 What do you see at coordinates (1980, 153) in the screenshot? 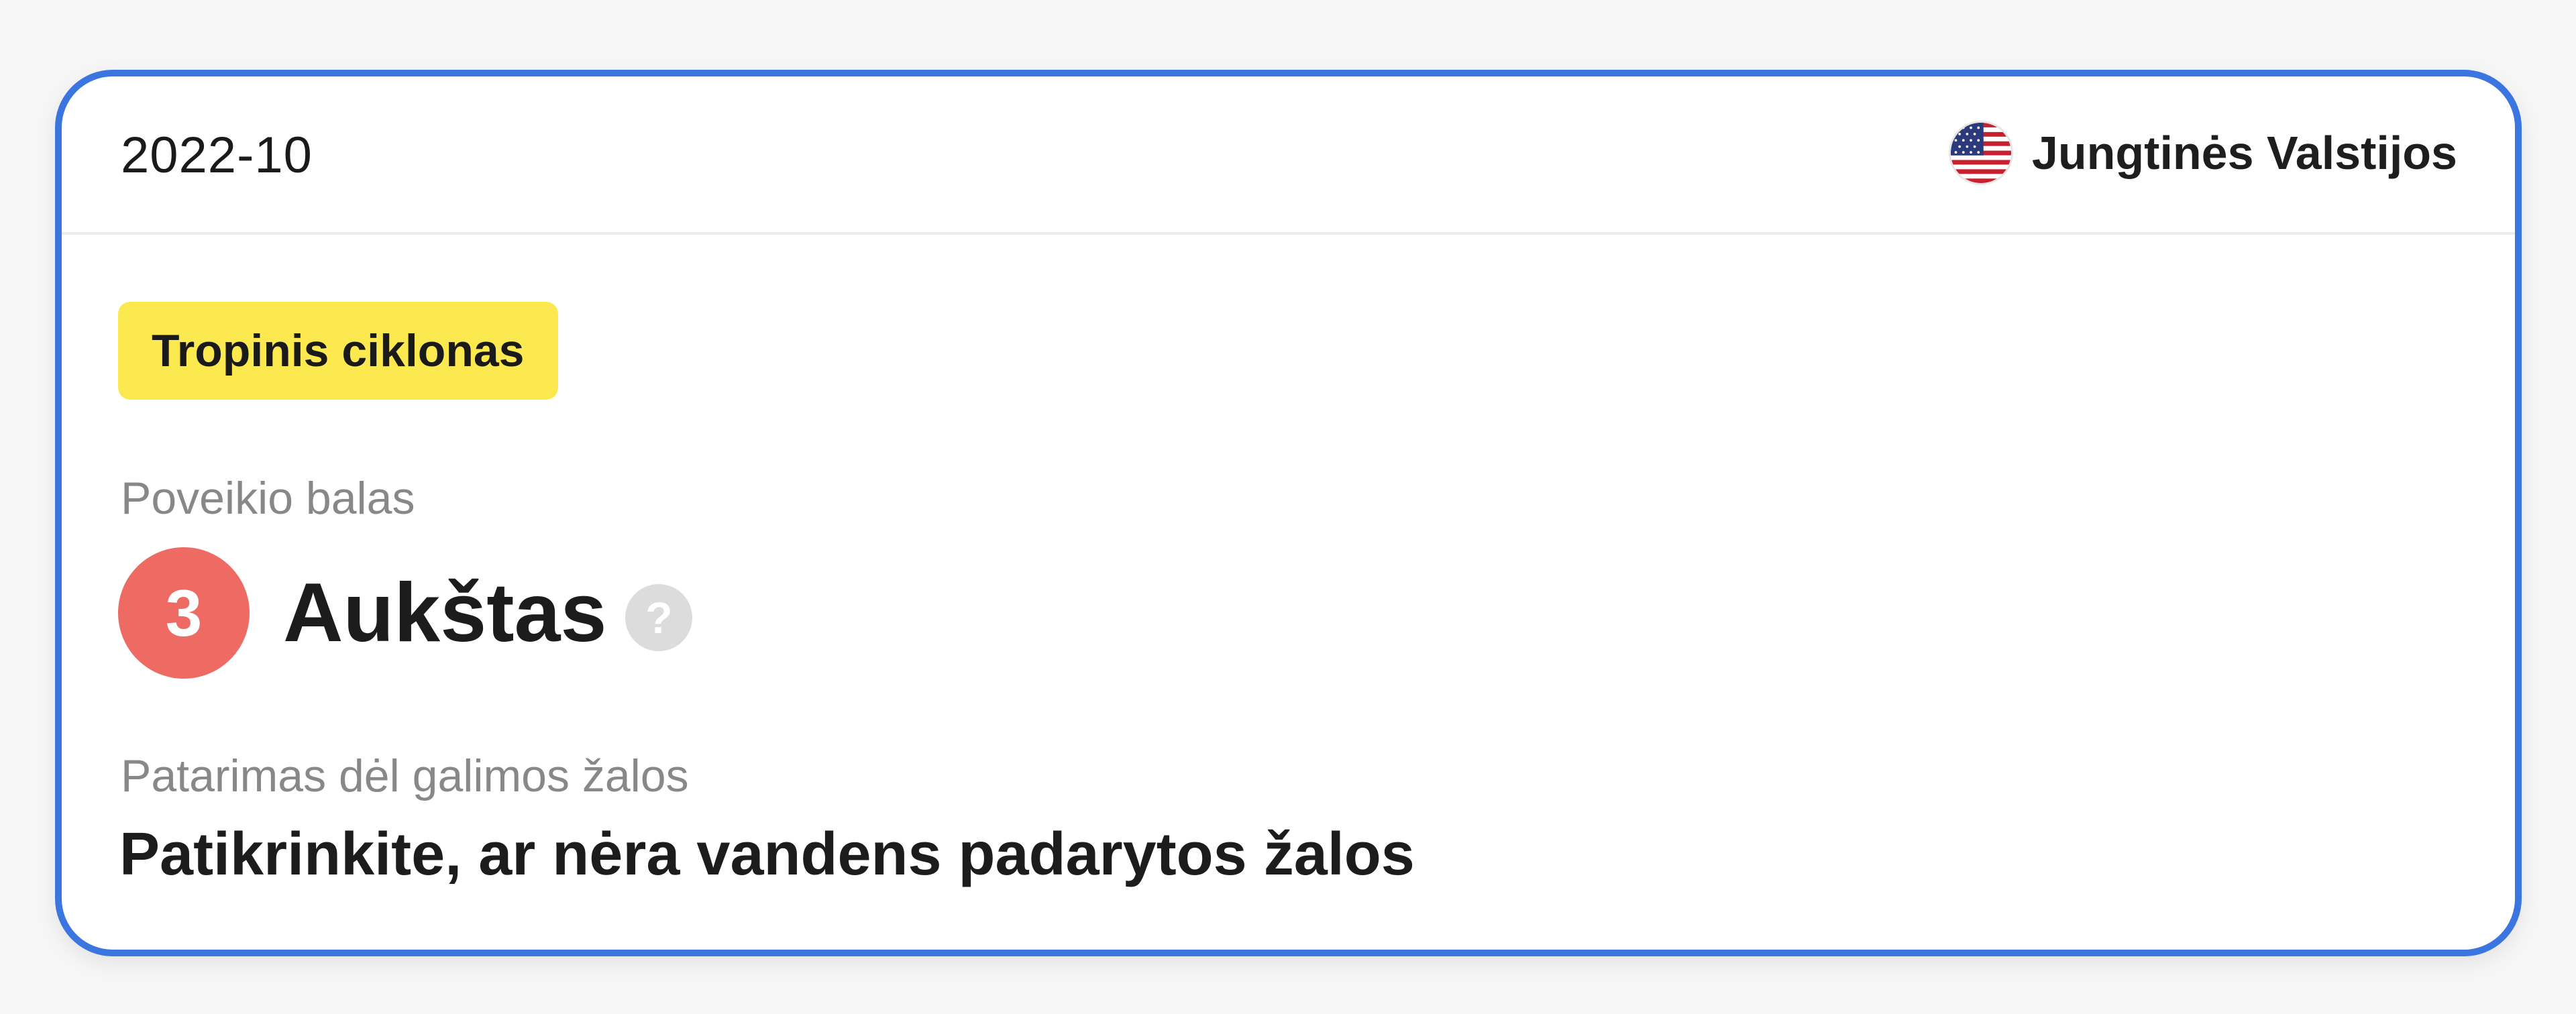
I see `us-flag-icon` at bounding box center [1980, 153].